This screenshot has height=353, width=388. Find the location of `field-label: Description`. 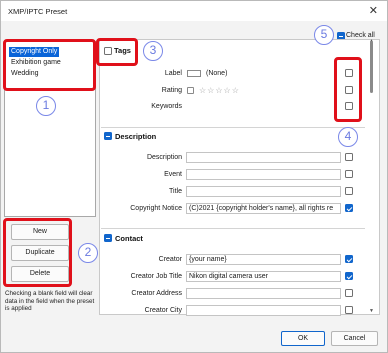

field-label: Description is located at coordinates (164, 157).